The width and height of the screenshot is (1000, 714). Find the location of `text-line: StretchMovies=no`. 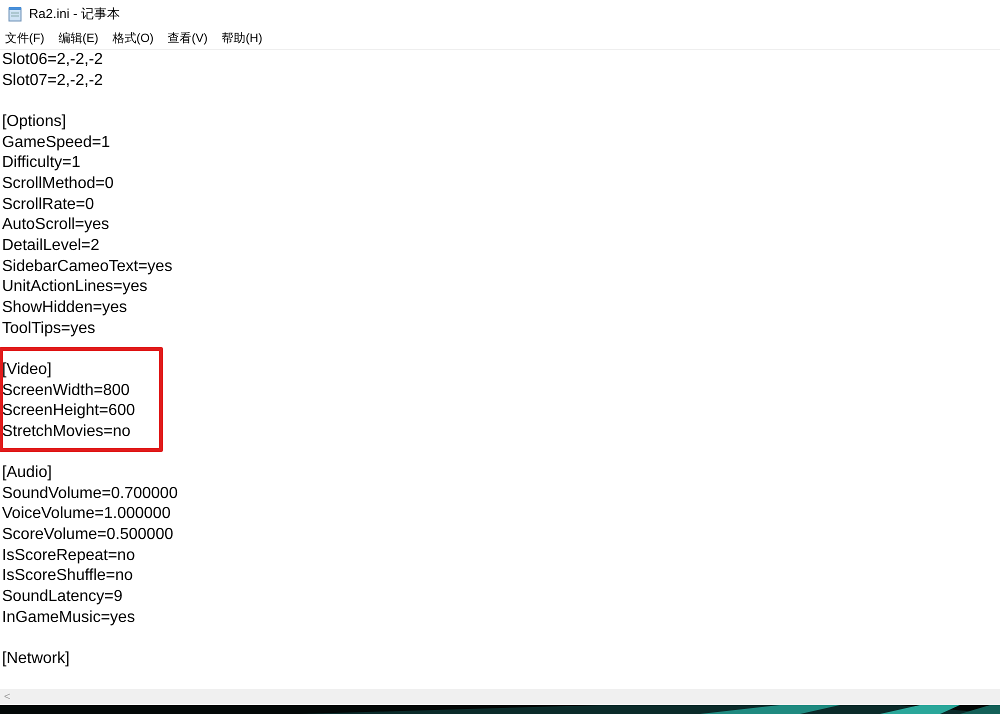

text-line: StretchMovies=no is located at coordinates (66, 432).